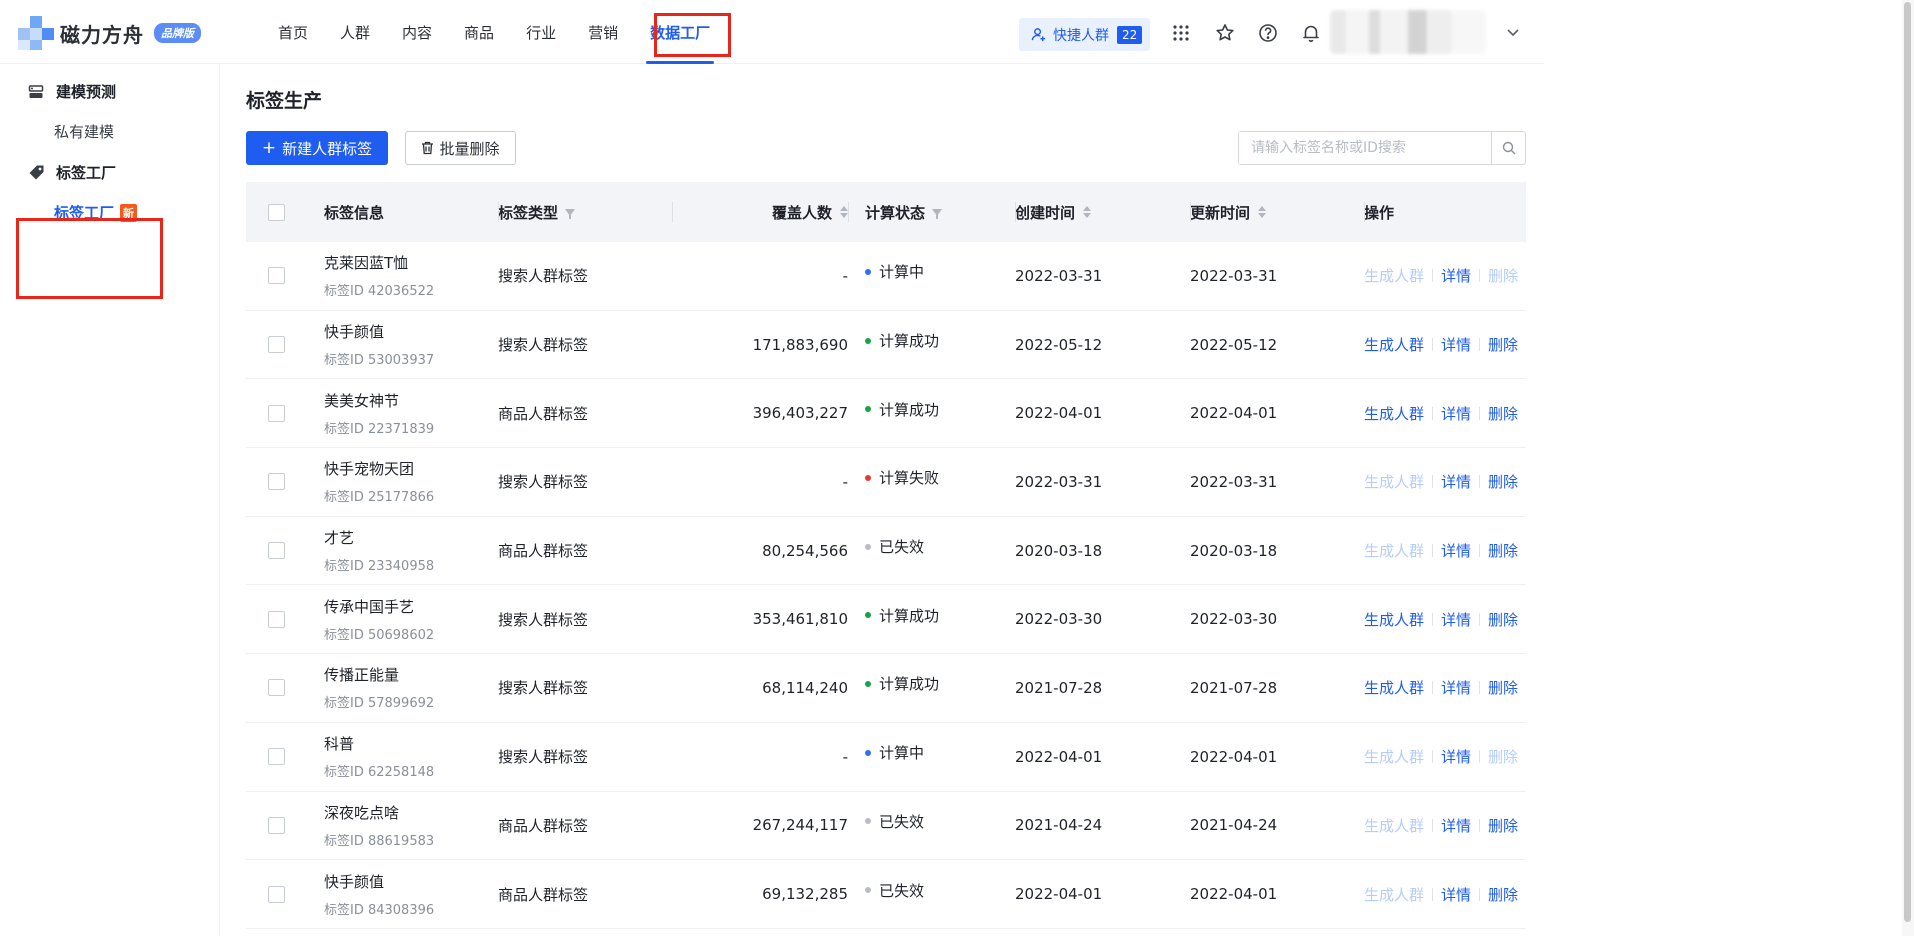 The width and height of the screenshot is (1914, 936). Describe the element at coordinates (417, 32) in the screenshot. I see `nav-item-2: 内容` at that location.